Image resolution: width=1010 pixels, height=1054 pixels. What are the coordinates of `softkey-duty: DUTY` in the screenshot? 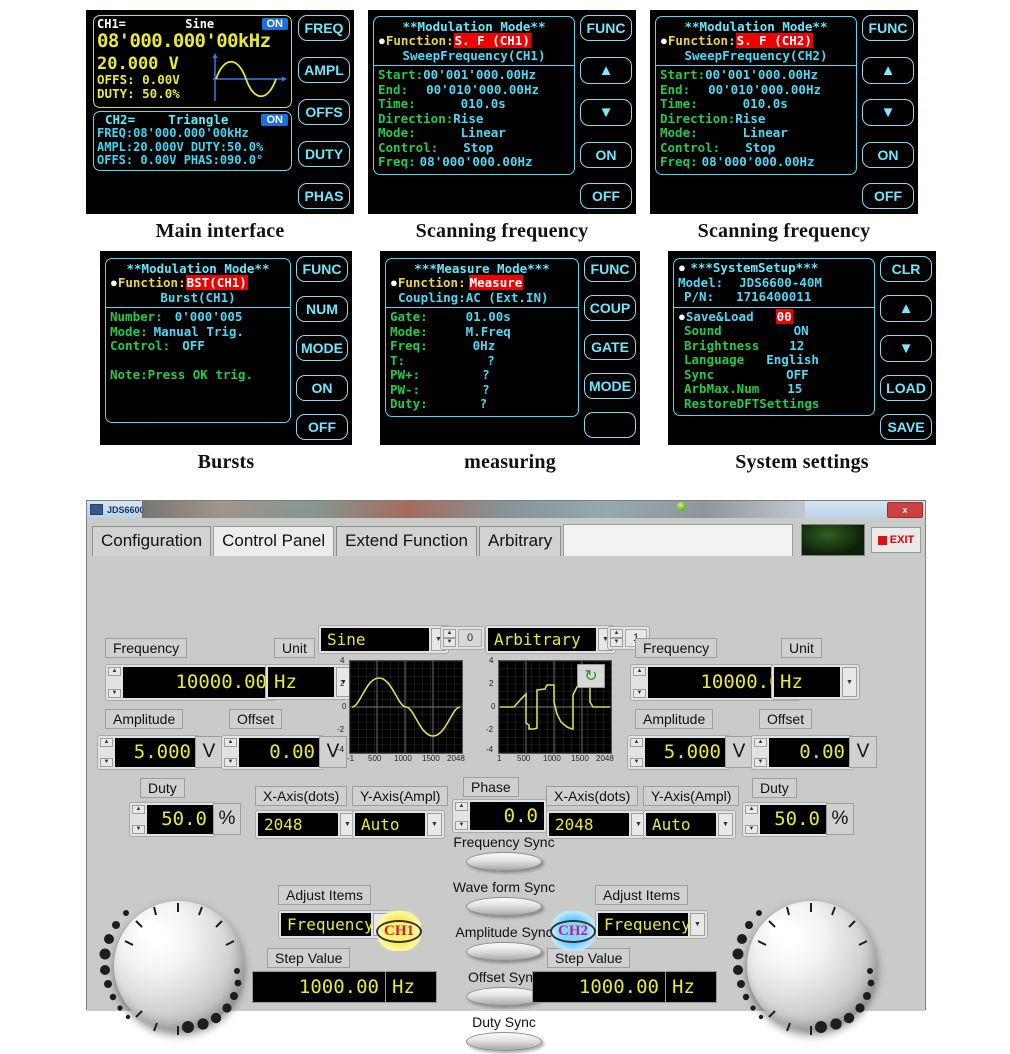 It's located at (324, 154).